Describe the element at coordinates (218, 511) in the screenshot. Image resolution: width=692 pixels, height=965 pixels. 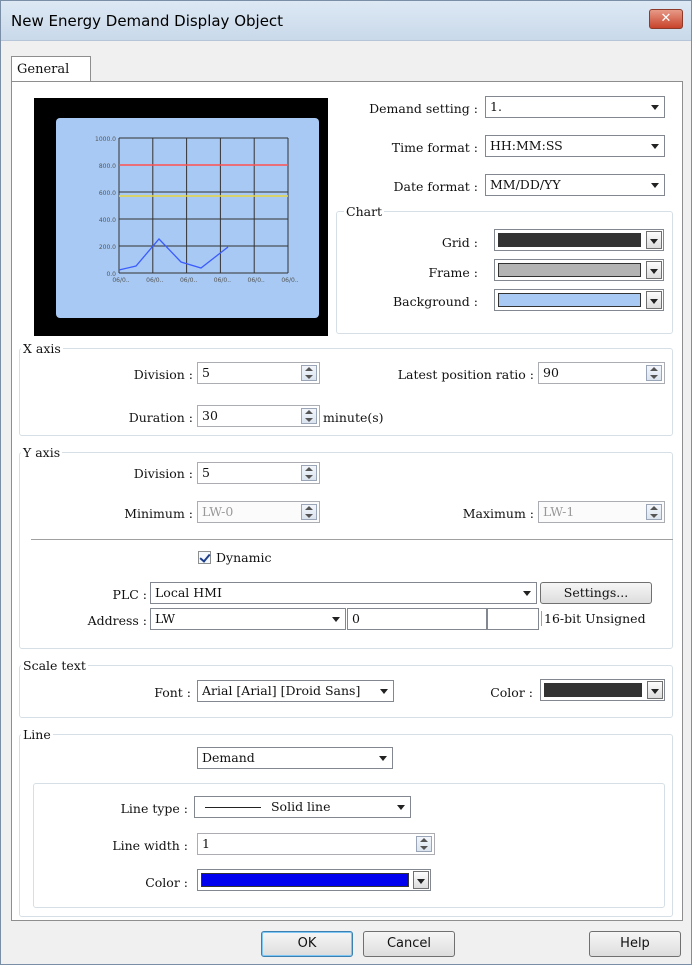
I see `minimum-value: LW-0` at that location.